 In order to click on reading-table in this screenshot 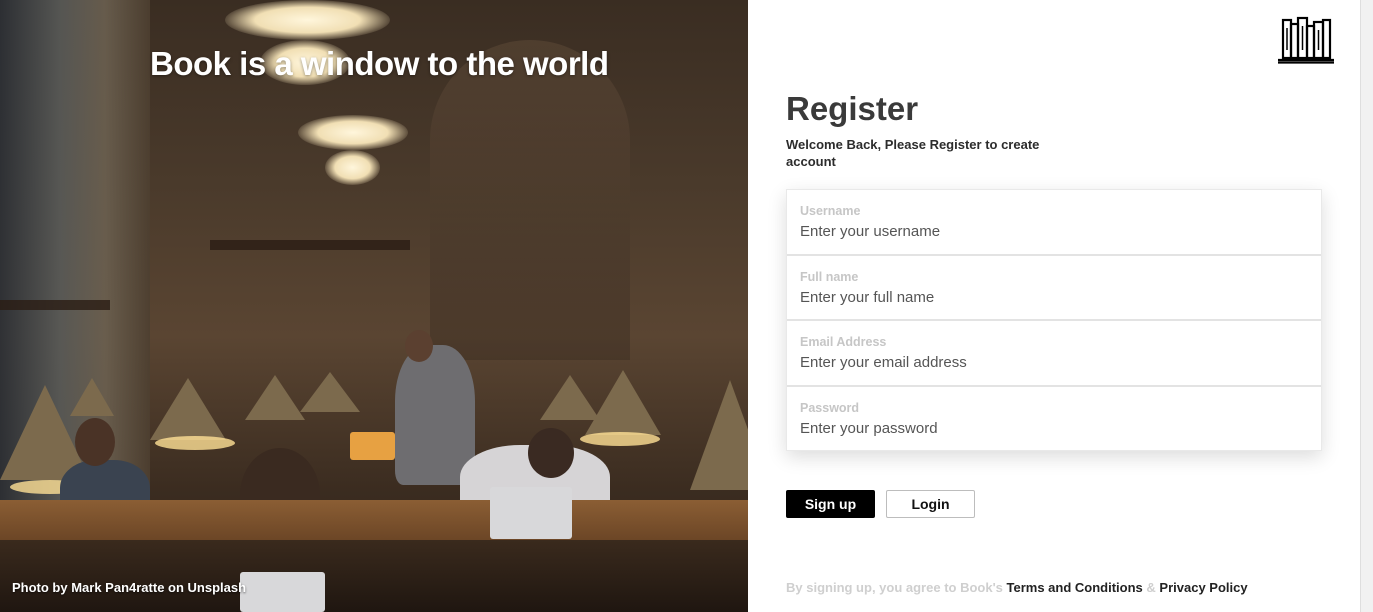, I will do `click(374, 520)`.